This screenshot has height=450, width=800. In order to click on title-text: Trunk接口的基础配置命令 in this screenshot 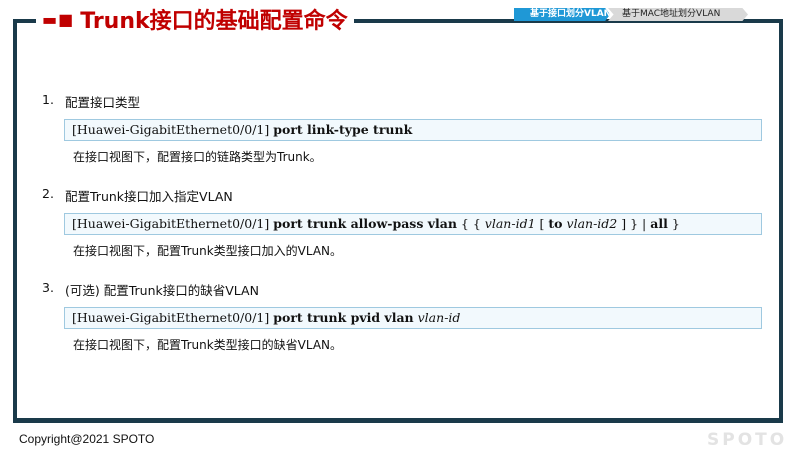, I will do `click(214, 21)`.